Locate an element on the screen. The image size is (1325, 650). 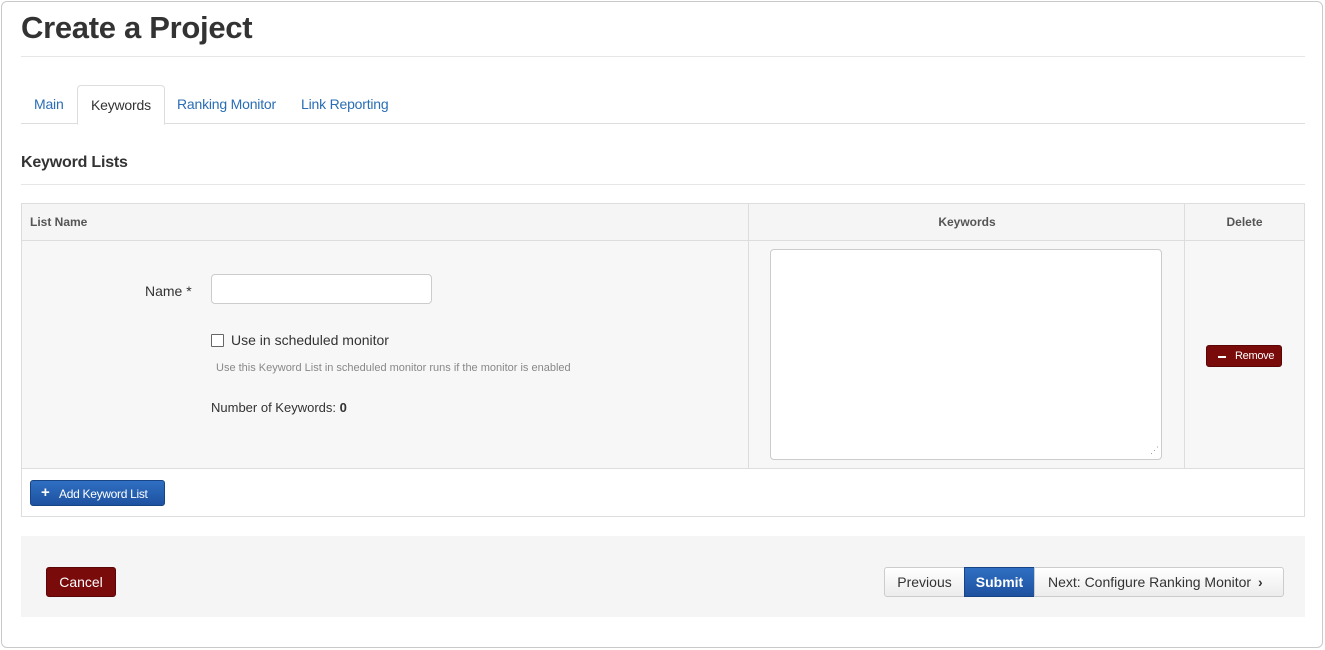
keyword-count-value: 0 is located at coordinates (343, 407).